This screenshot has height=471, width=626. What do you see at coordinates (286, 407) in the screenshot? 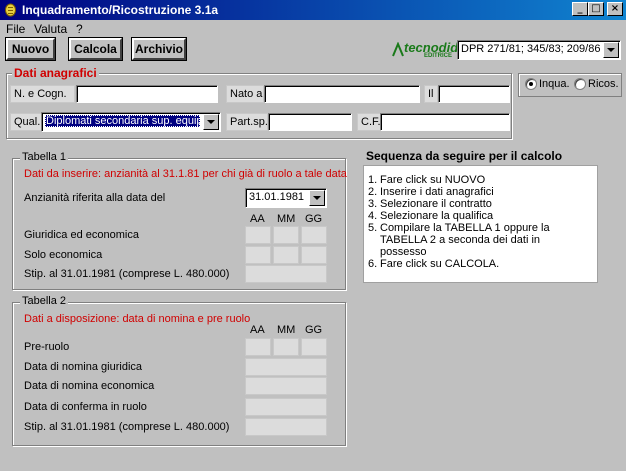
I see `t2-conferma-input` at bounding box center [286, 407].